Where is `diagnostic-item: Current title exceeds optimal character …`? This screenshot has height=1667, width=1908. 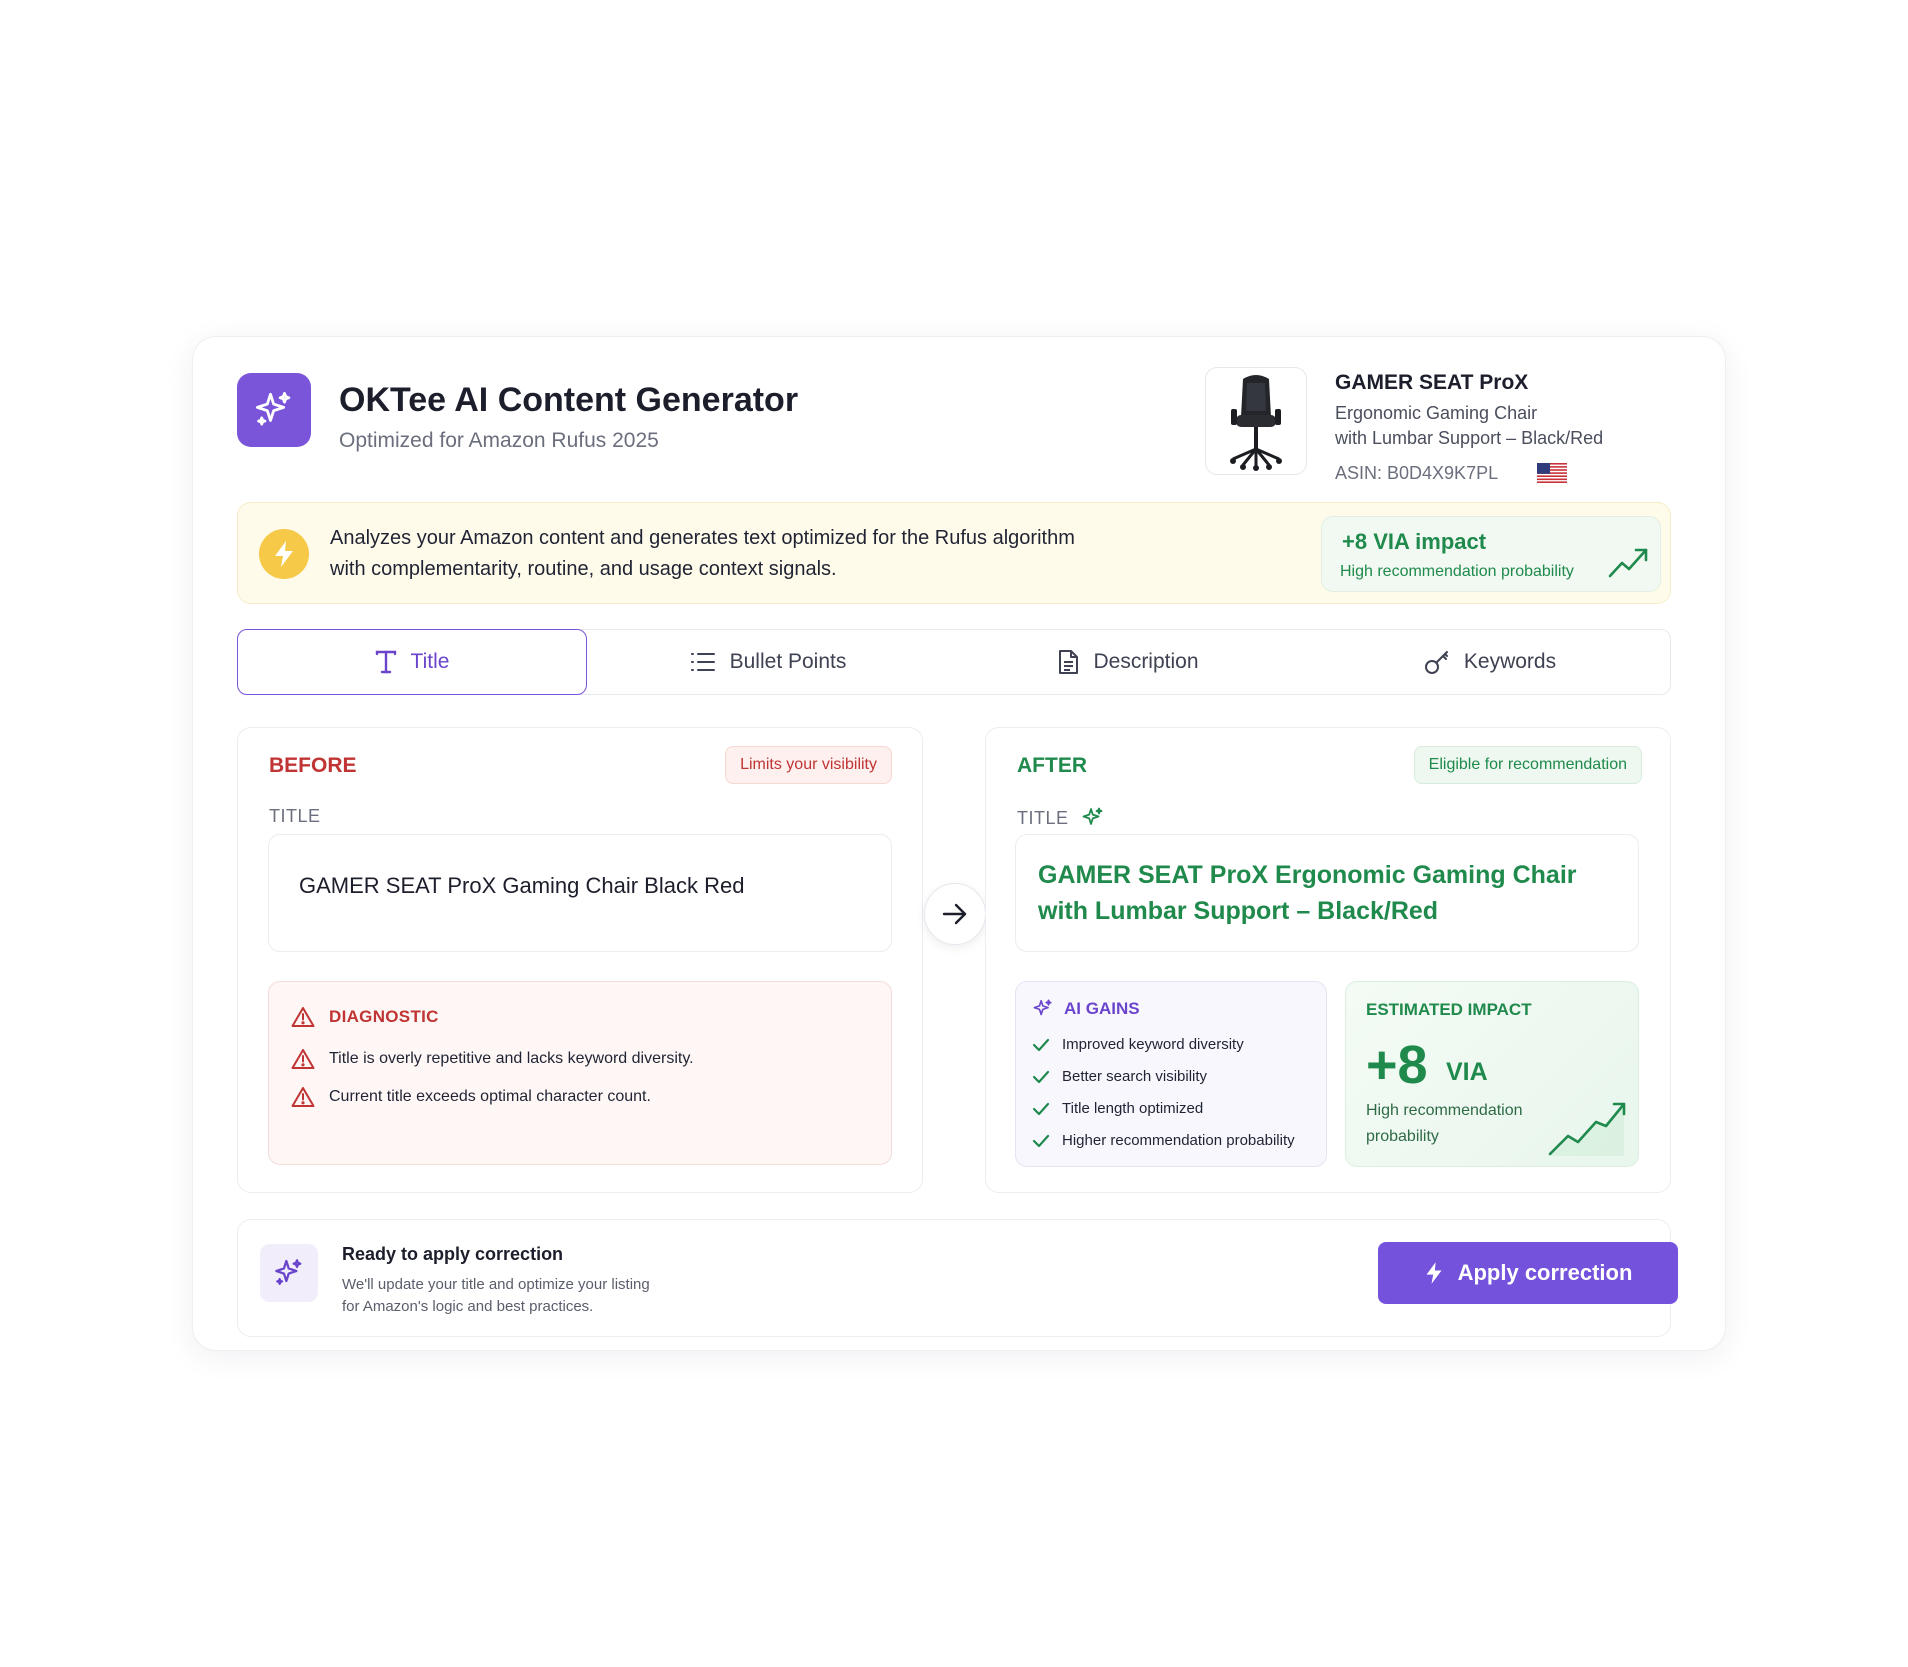
diagnostic-item: Current title exceeds optimal character … is located at coordinates (471, 1097).